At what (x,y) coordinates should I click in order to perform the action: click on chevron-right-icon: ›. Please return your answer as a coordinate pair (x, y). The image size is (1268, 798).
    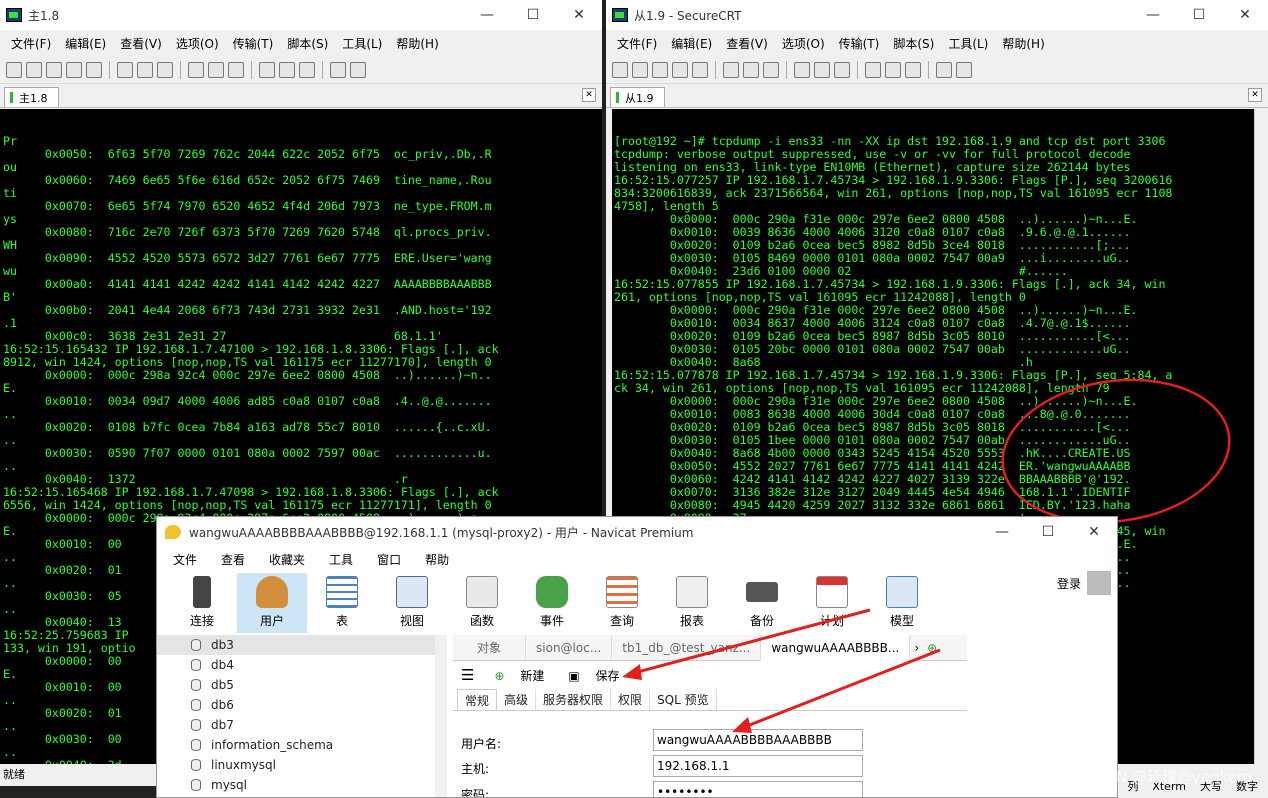
    Looking at the image, I should click on (916, 648).